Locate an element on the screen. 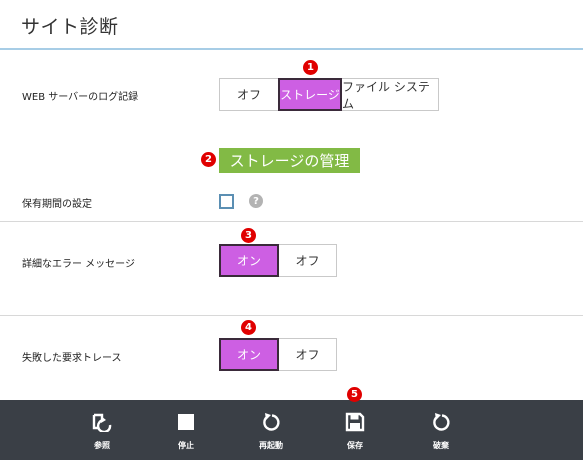 The height and width of the screenshot is (460, 583). detailed-errors-toggle: オン オフ is located at coordinates (278, 260).